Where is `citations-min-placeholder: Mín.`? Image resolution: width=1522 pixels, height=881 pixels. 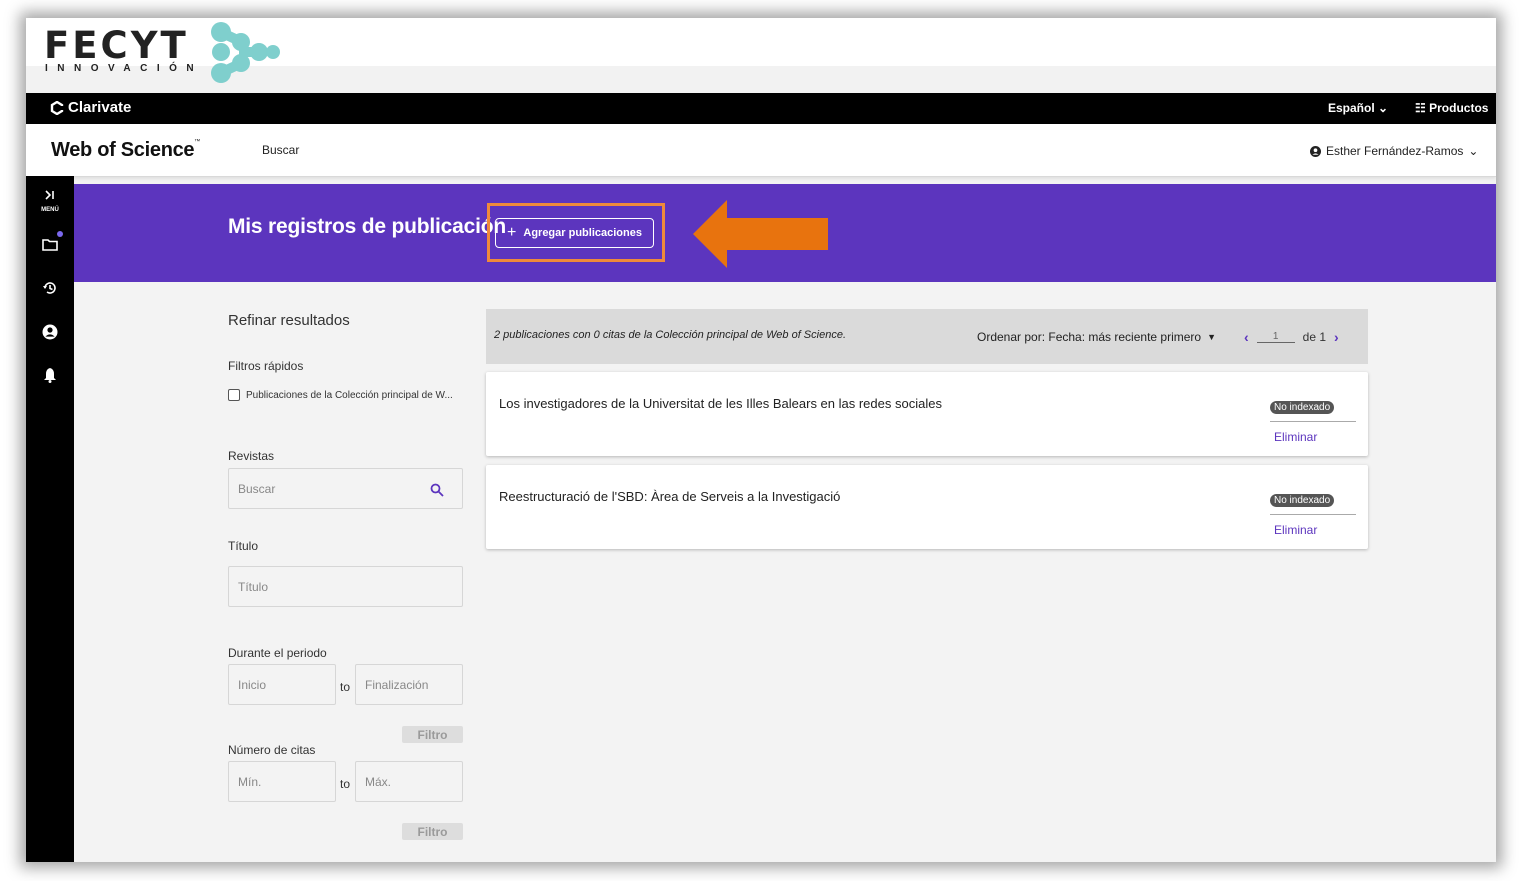
citations-min-placeholder: Mín. is located at coordinates (250, 781).